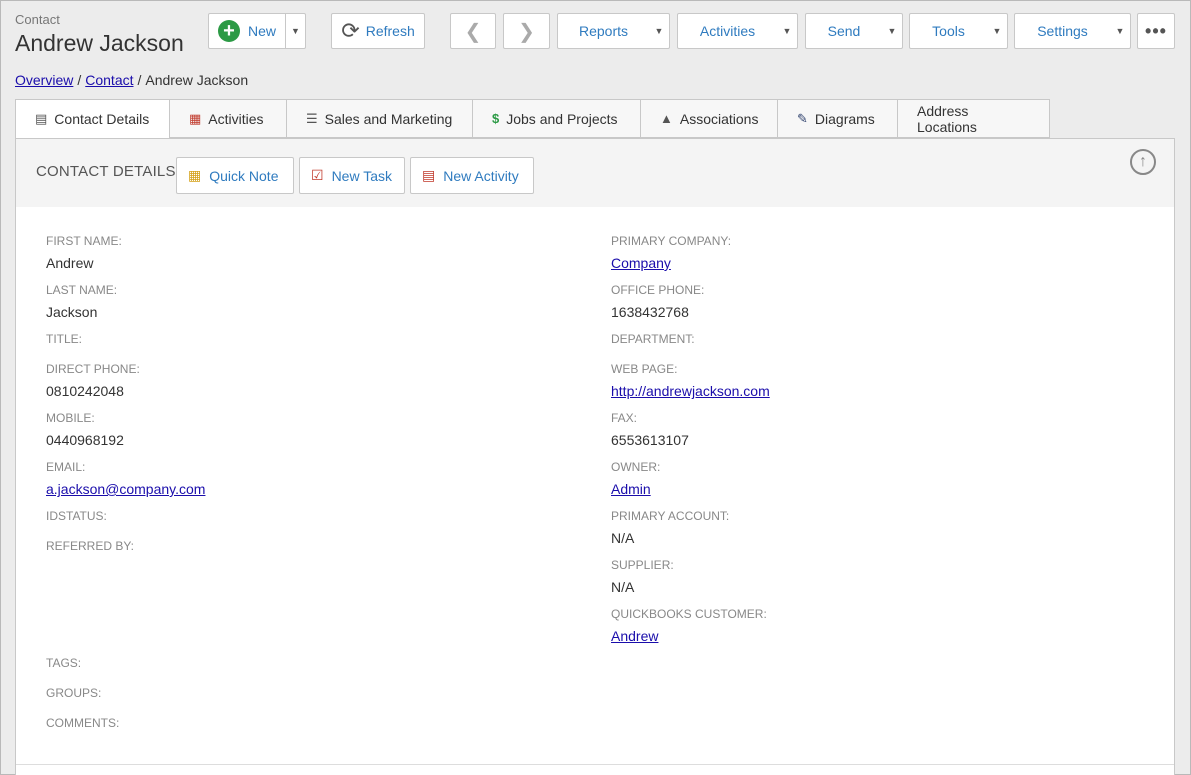  Describe the element at coordinates (81, 302) in the screenshot. I see `last-name-field: LAST NAME: Jackson` at that location.